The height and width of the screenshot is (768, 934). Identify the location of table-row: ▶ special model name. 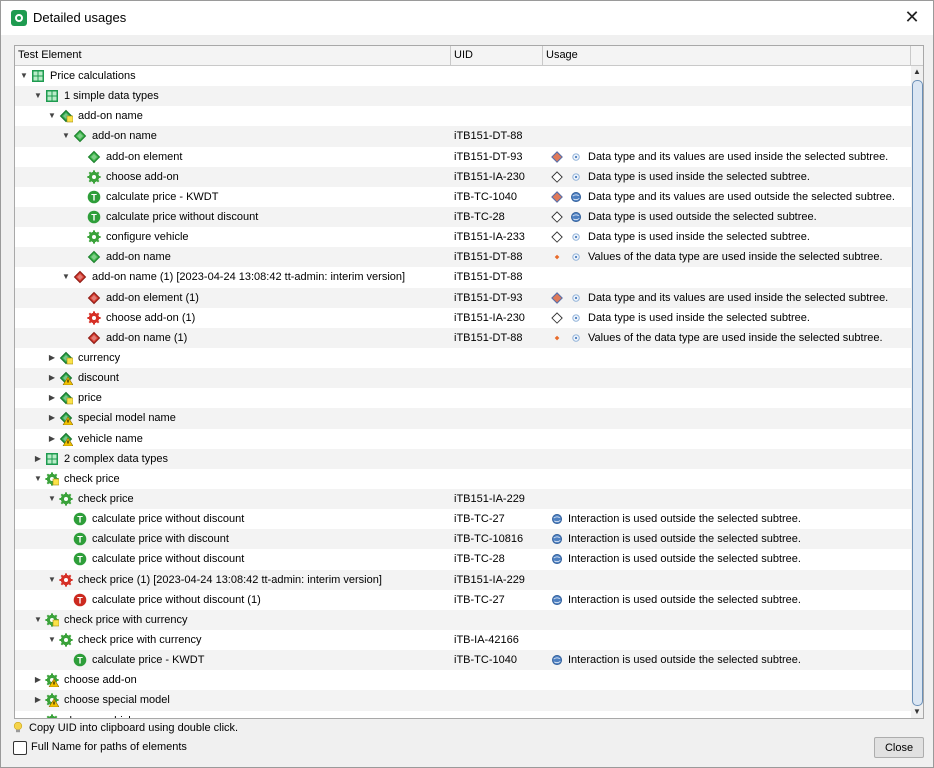
(463, 418).